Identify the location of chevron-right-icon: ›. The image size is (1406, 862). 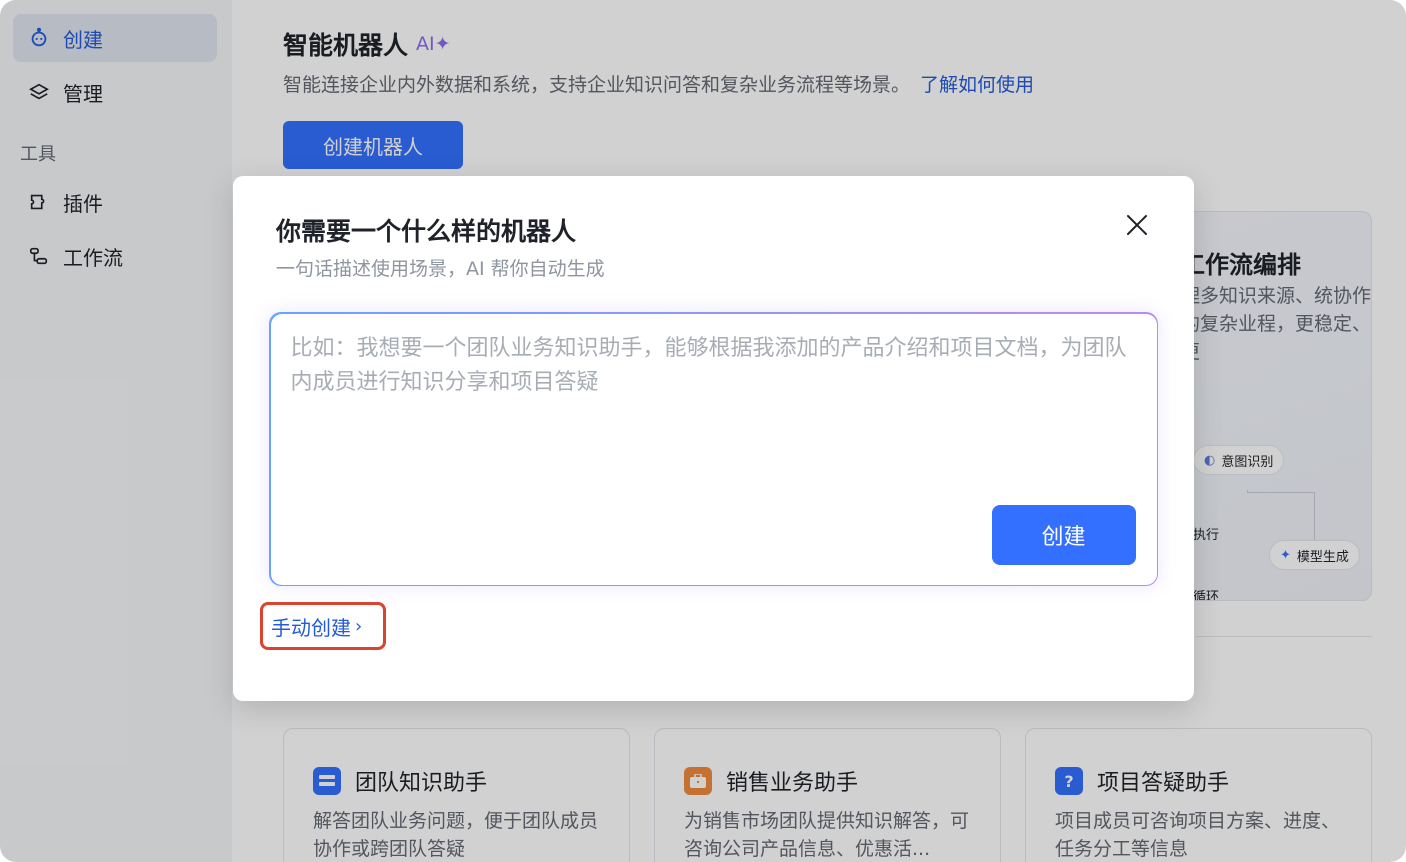
(359, 626).